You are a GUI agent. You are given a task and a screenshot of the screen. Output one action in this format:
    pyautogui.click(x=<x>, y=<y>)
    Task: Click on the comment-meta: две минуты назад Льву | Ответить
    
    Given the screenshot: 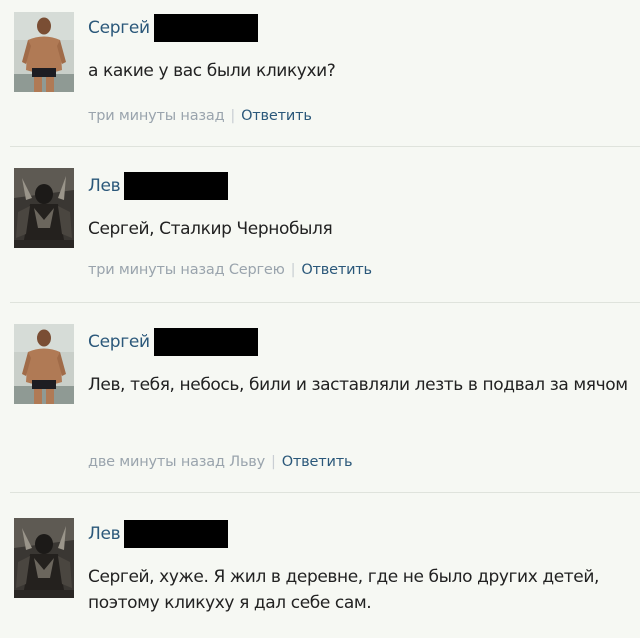 What is the action you would take?
    pyautogui.click(x=220, y=462)
    